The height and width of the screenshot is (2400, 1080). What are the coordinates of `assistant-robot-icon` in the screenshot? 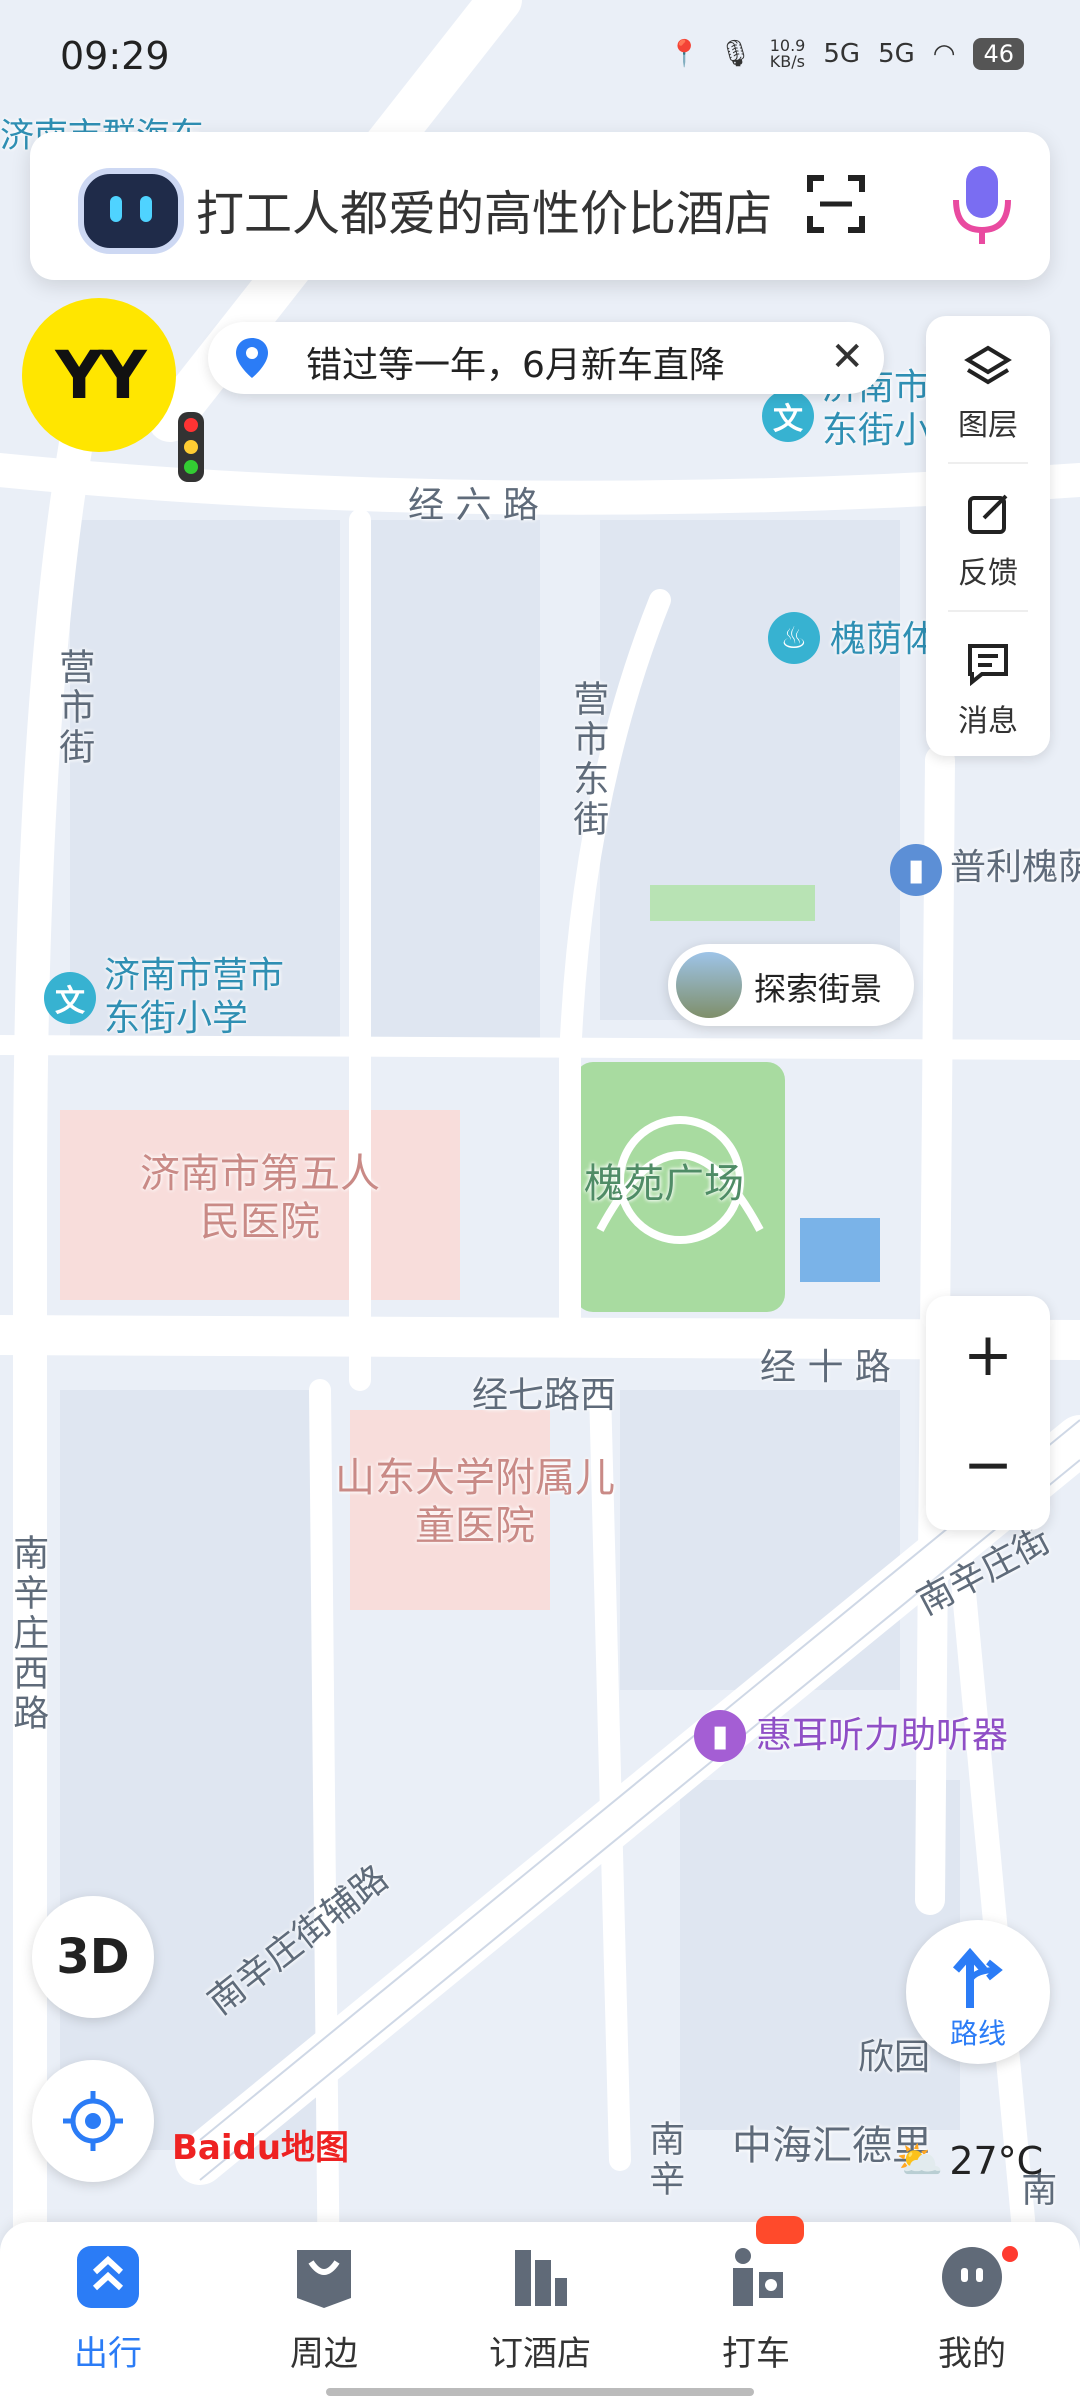 It's located at (131, 211).